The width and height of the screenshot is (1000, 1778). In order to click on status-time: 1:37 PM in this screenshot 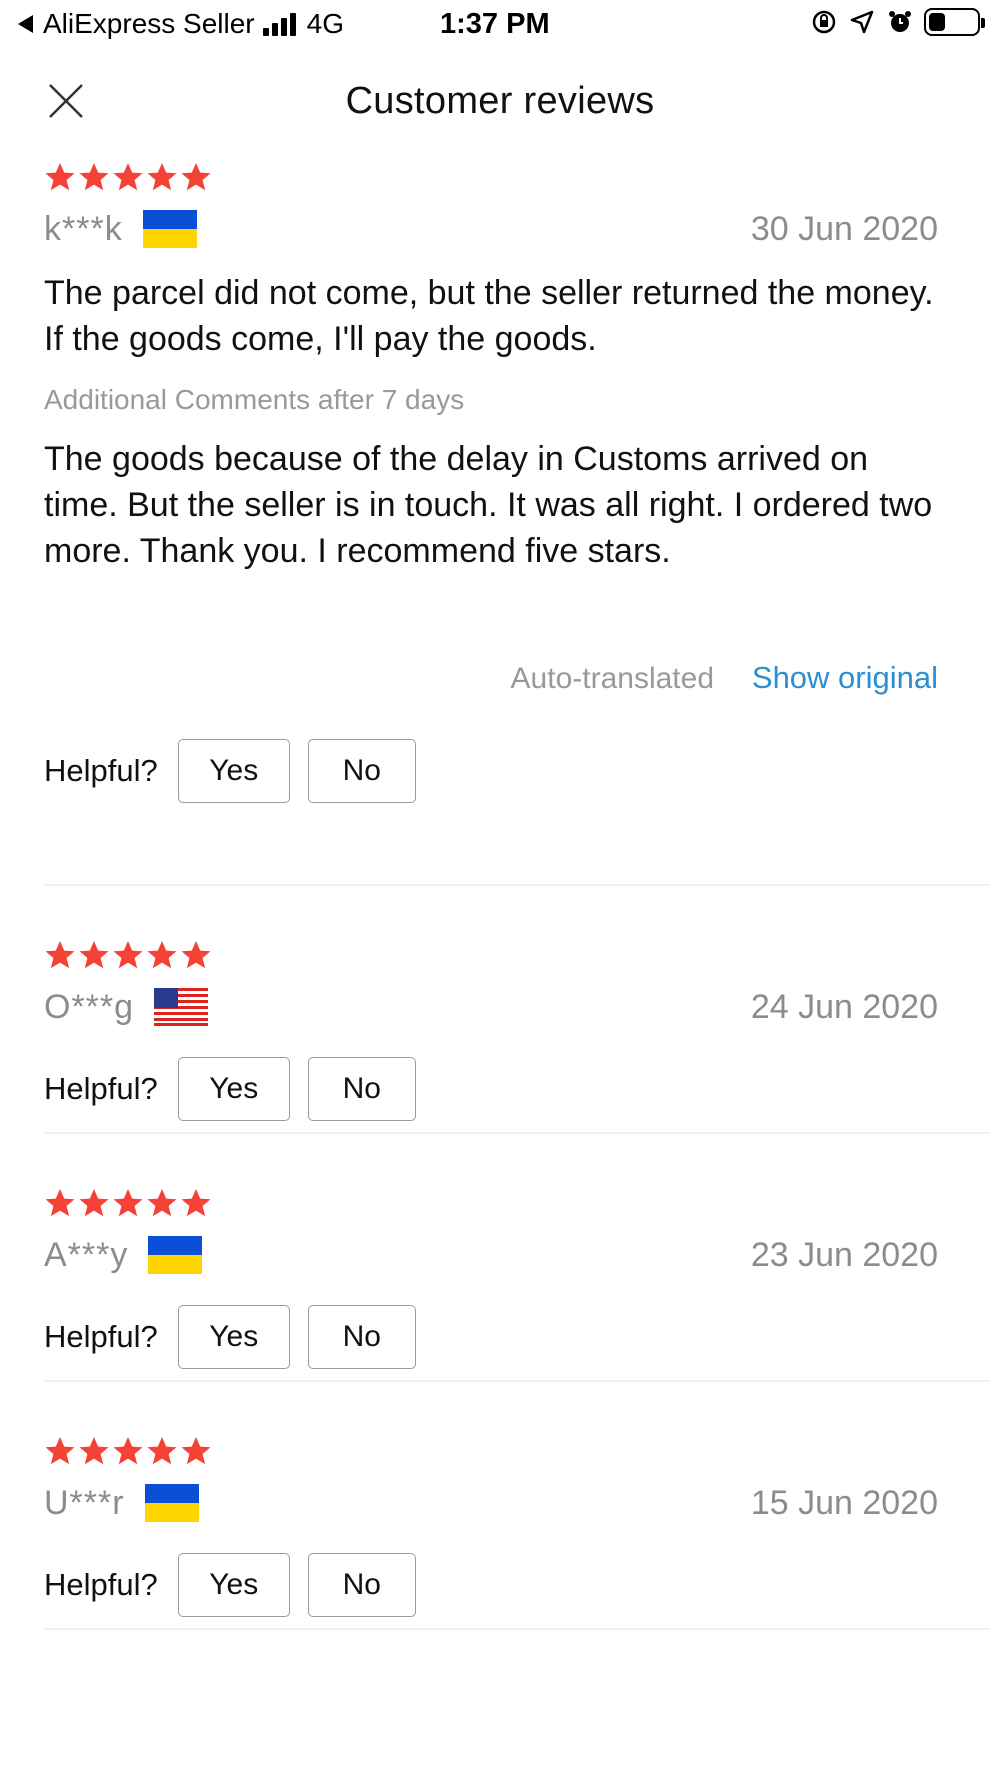, I will do `click(495, 24)`.